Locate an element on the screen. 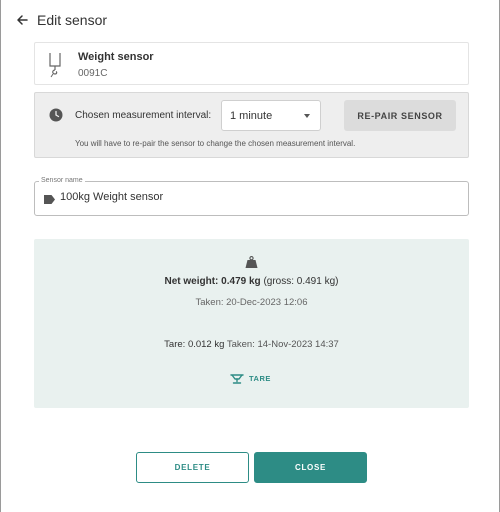  clock-icon is located at coordinates (56, 115).